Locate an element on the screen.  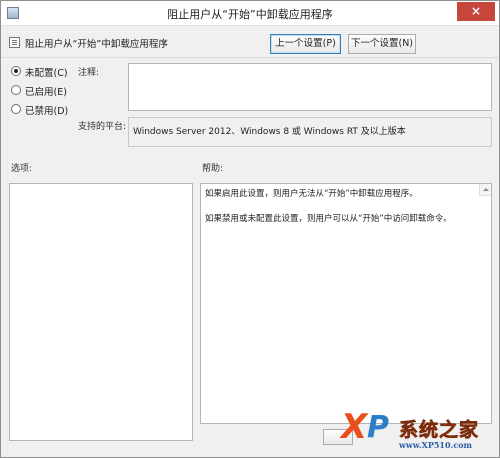
close-button: × is located at coordinates (476, 11).